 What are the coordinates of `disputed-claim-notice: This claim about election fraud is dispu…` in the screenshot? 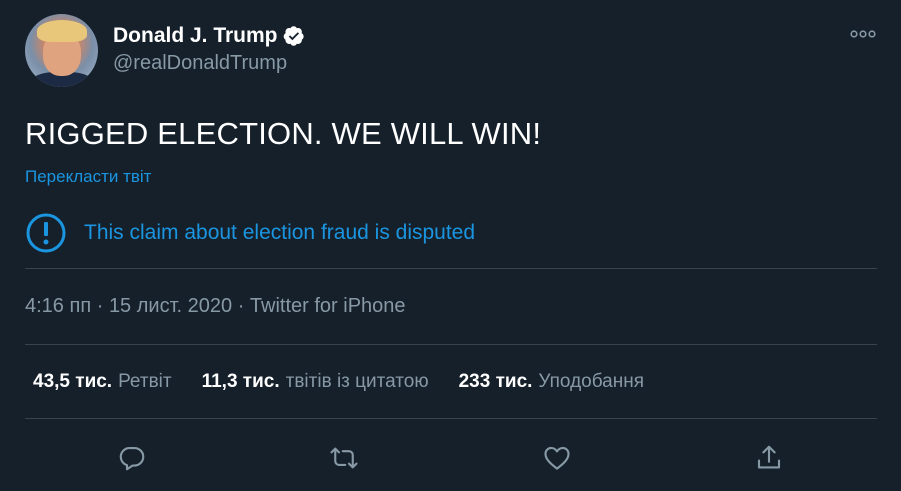 It's located at (250, 233).